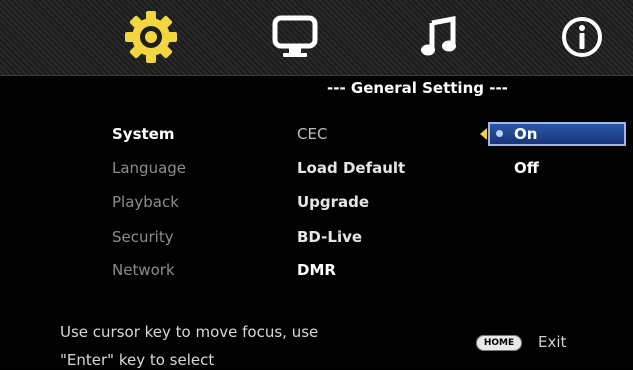 This screenshot has width=633, height=370. I want to click on tab-audio-settings, so click(439, 37).